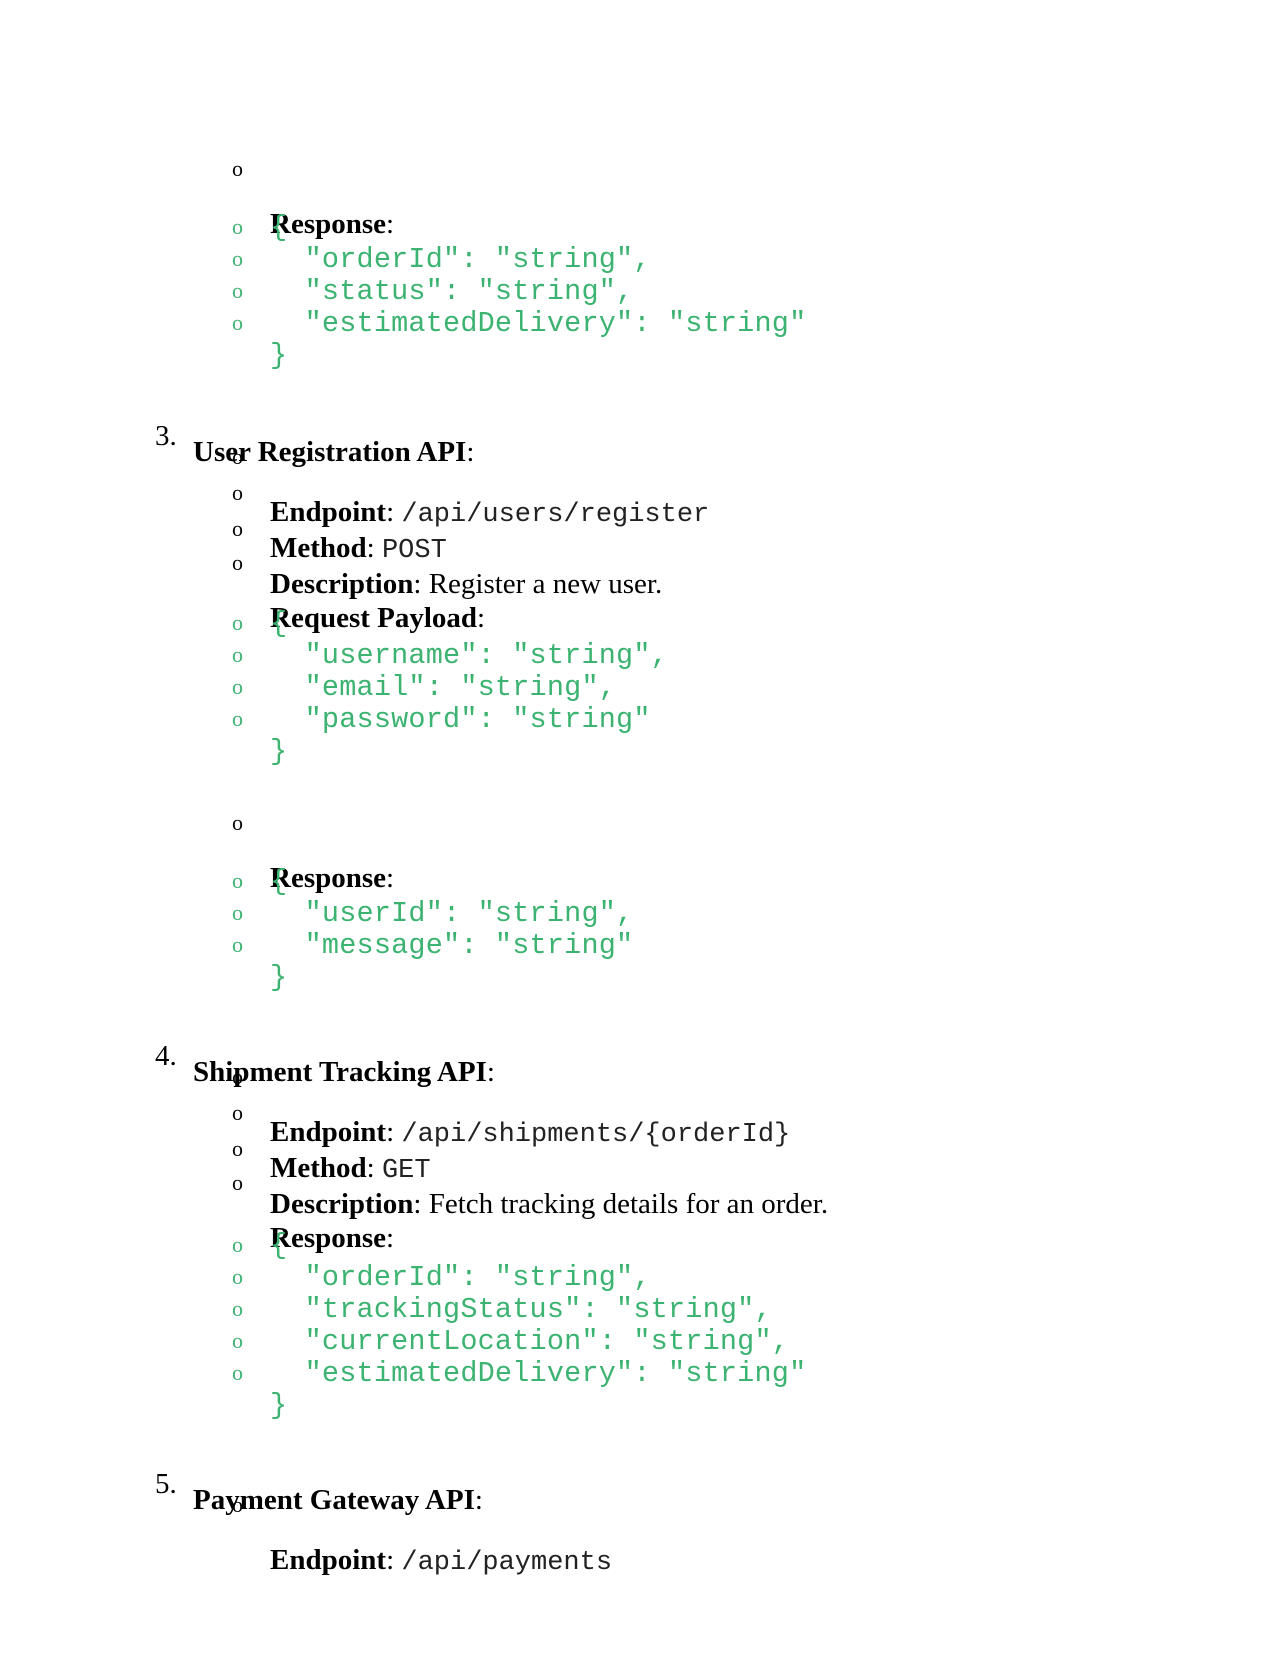 The image size is (1280, 1656). Describe the element at coordinates (374, 618) in the screenshot. I see `request-payload-label: Request Payload` at that location.